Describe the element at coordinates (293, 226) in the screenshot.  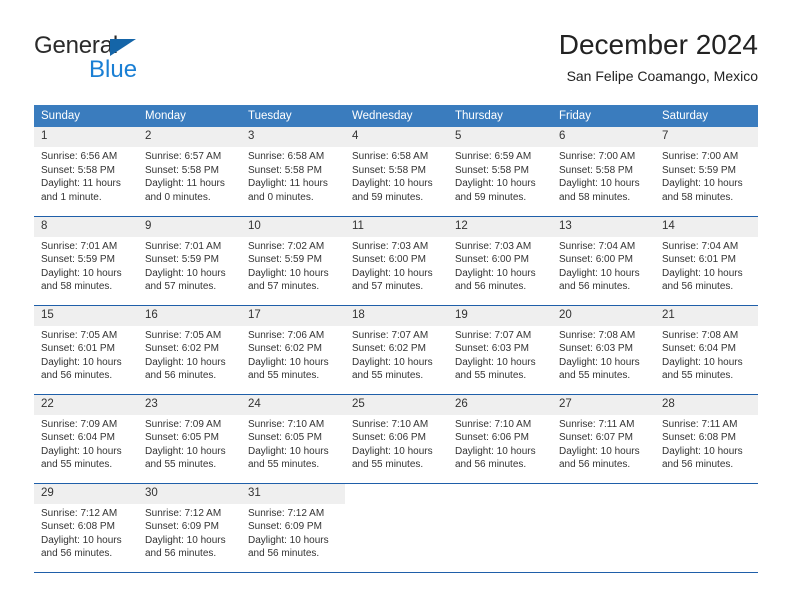
I see `day-number: 10` at that location.